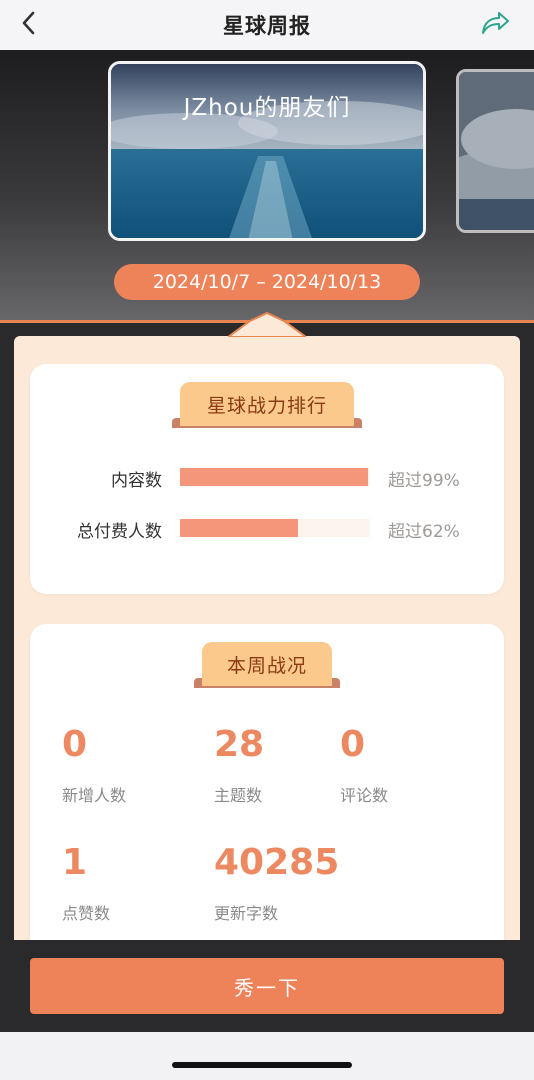 The image size is (534, 1080). I want to click on stat-label-words: 更新字数, so click(246, 913).